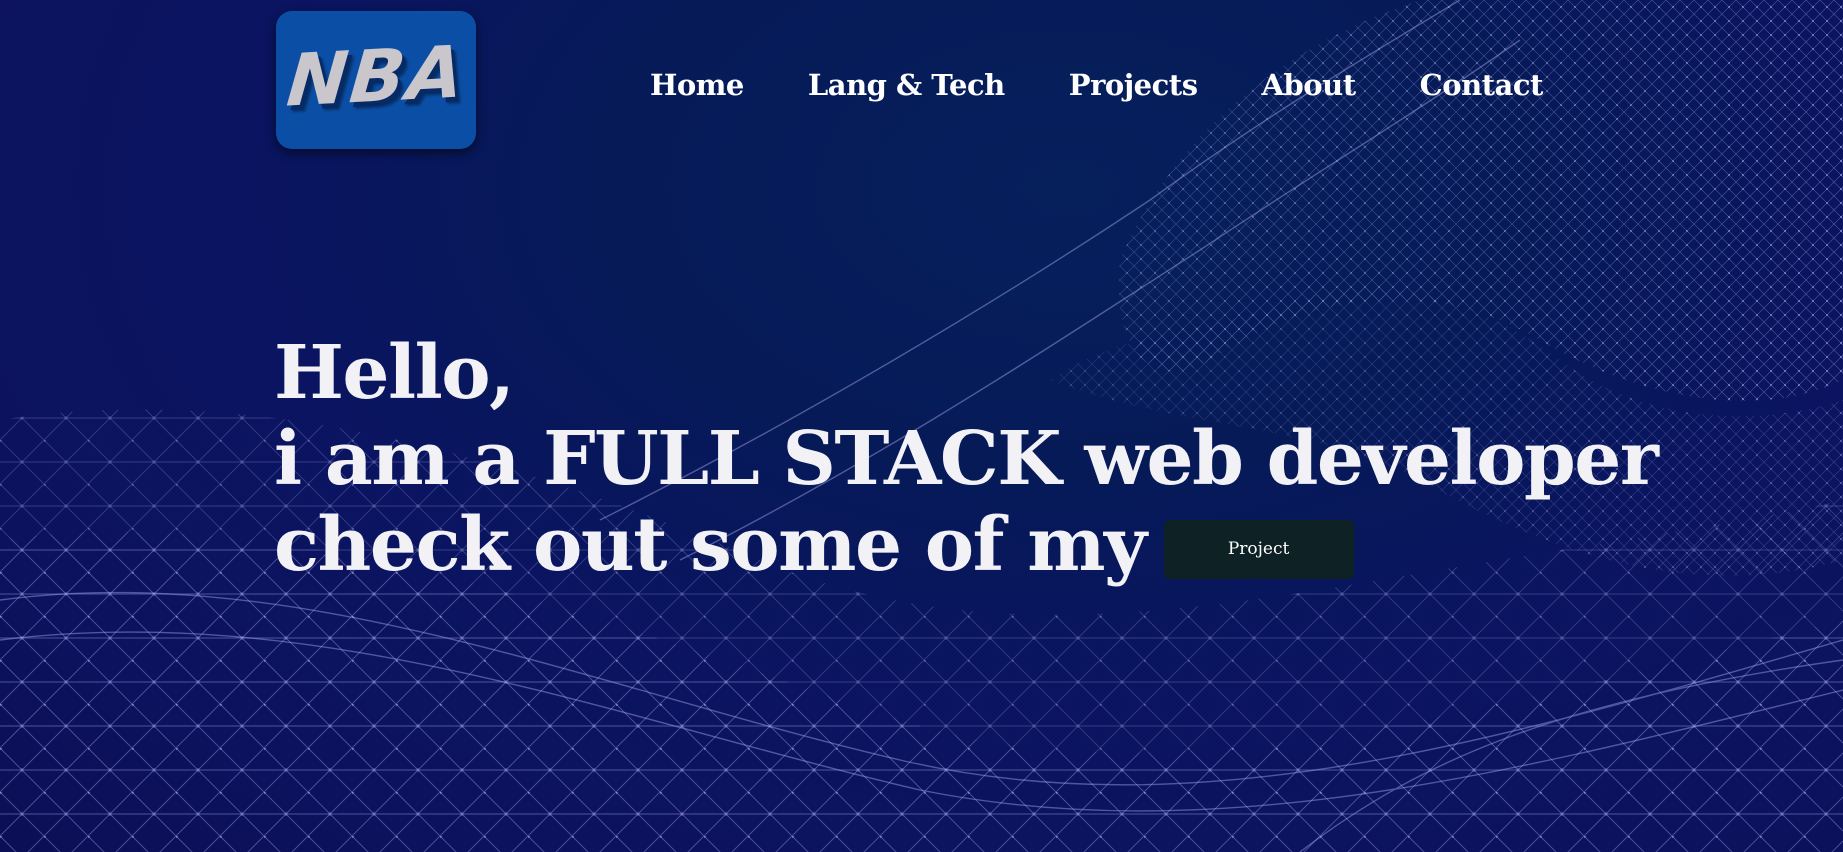 The image size is (1843, 852). I want to click on hero-greeting: Hello,, so click(394, 373).